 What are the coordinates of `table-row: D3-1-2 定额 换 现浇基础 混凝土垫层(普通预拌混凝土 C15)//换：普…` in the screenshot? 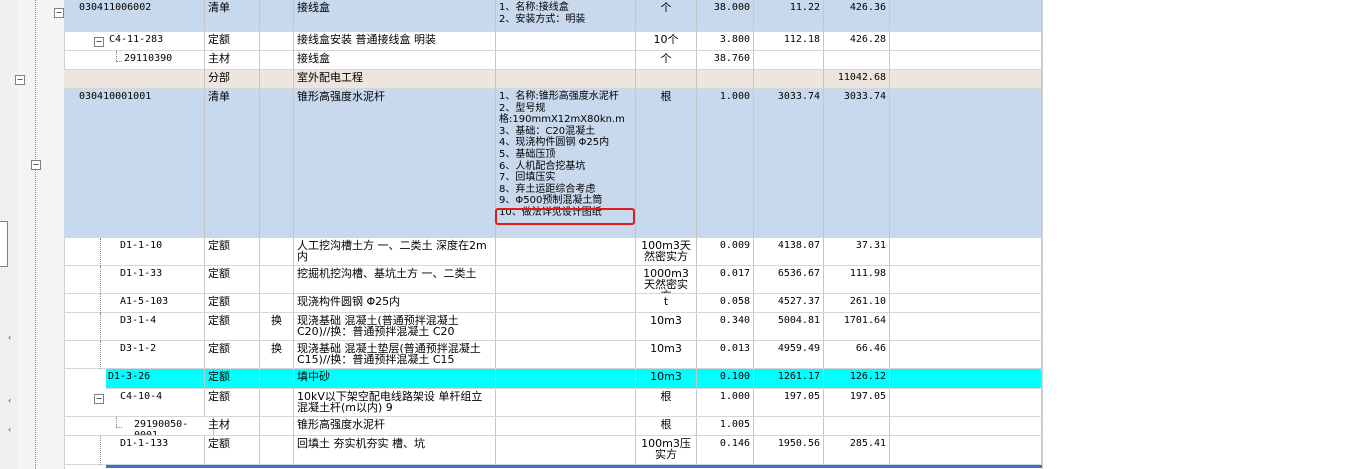 It's located at (553, 355).